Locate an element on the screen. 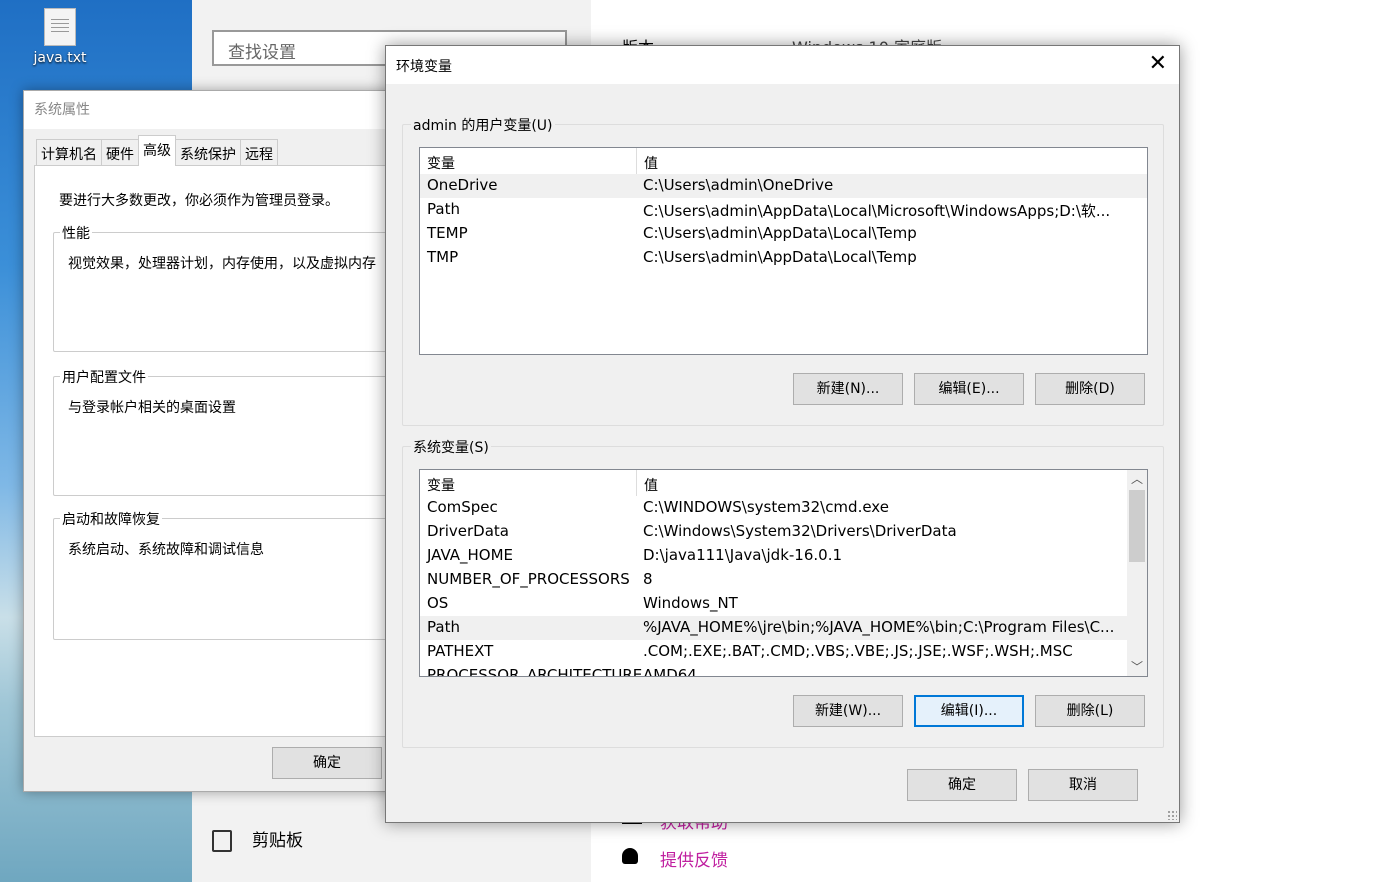 This screenshot has height=882, width=1378. variable-name: TMP is located at coordinates (443, 257).